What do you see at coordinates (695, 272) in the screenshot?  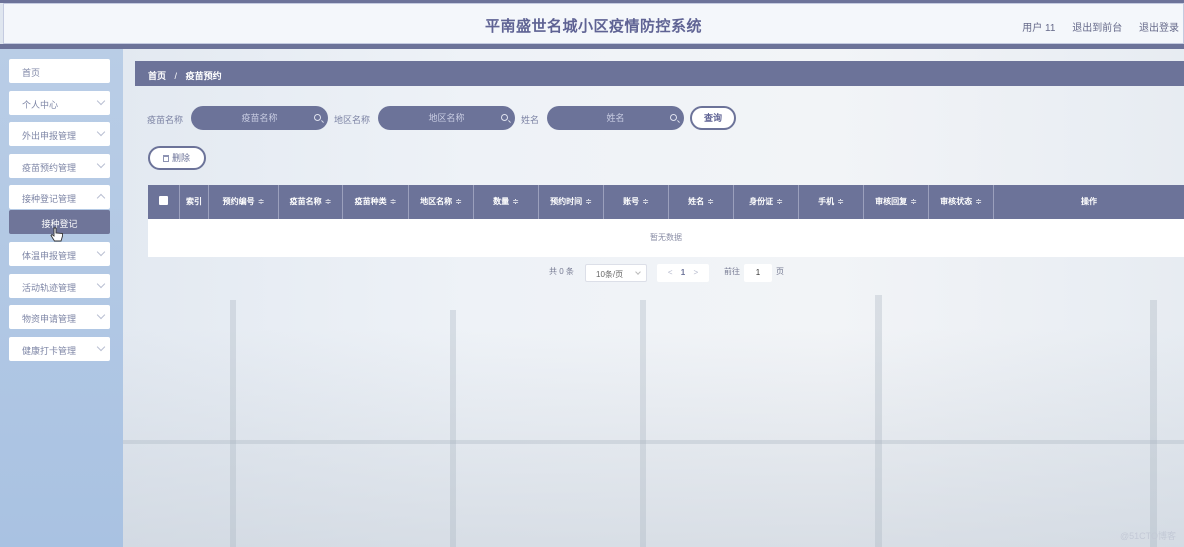 I see `next-page-button: >` at bounding box center [695, 272].